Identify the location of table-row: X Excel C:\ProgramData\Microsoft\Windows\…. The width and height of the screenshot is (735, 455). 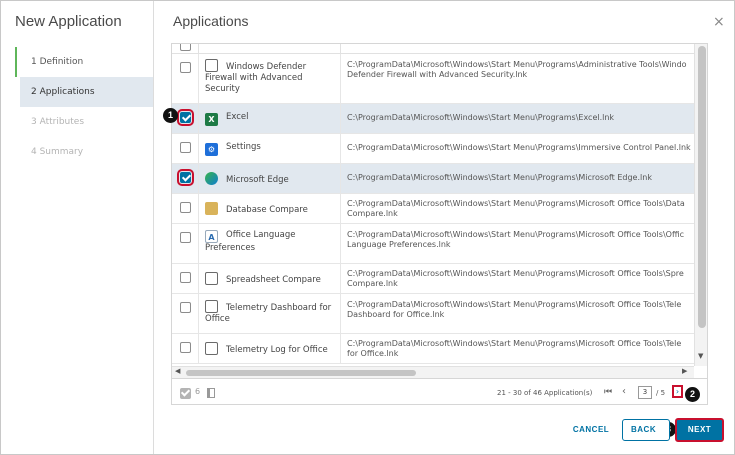
(433, 119).